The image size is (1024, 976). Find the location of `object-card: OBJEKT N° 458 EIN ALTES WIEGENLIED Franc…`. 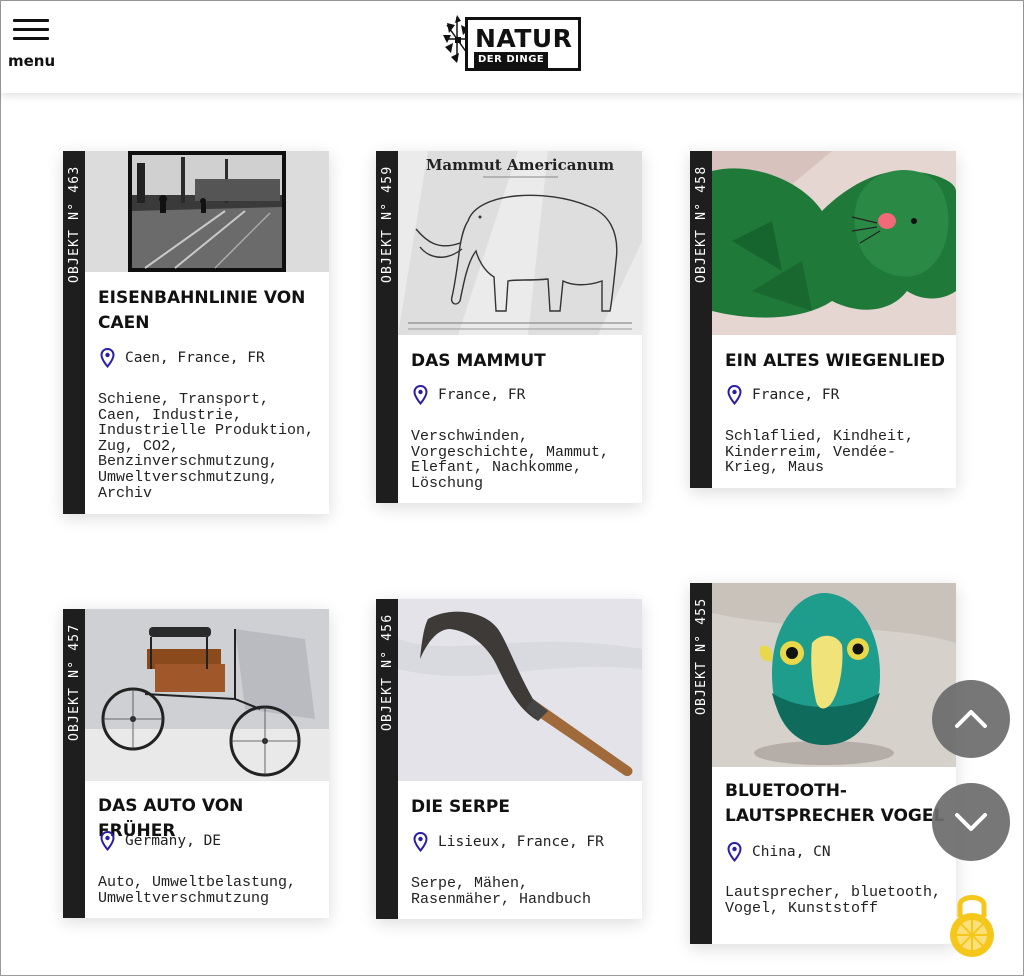

object-card: OBJEKT N° 458 EIN ALTES WIEGENLIED Franc… is located at coordinates (823, 319).